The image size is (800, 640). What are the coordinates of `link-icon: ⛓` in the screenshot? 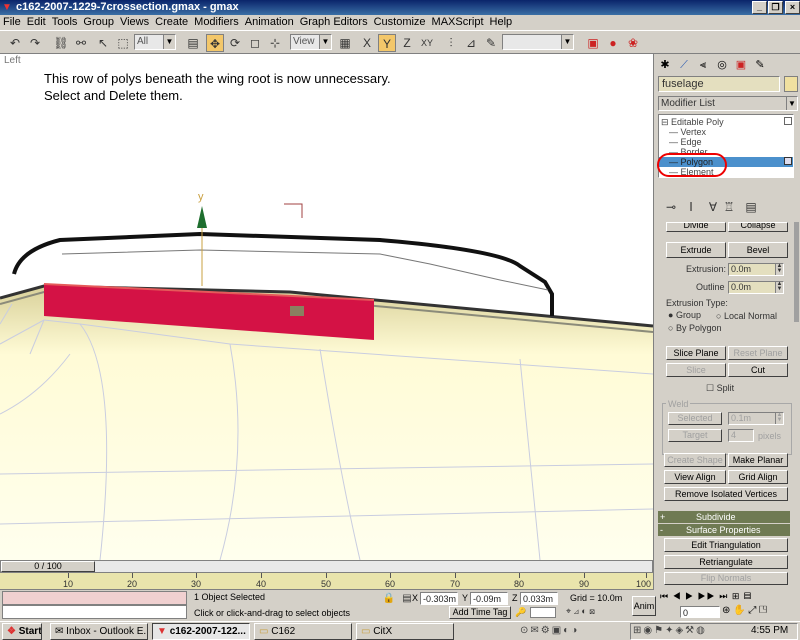 It's located at (61, 43).